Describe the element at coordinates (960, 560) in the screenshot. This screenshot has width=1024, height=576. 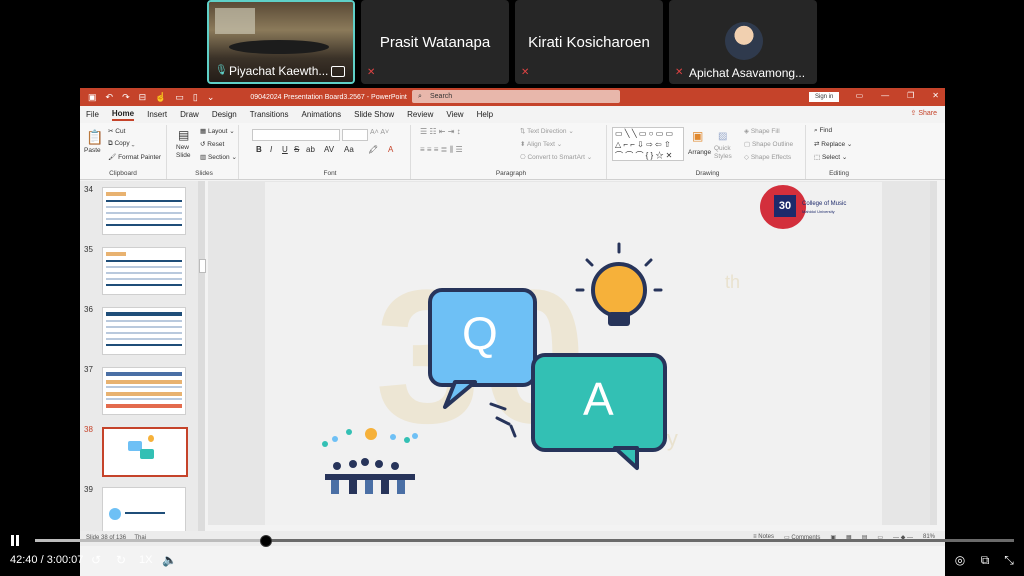
I see `participants-icon: ◎` at that location.